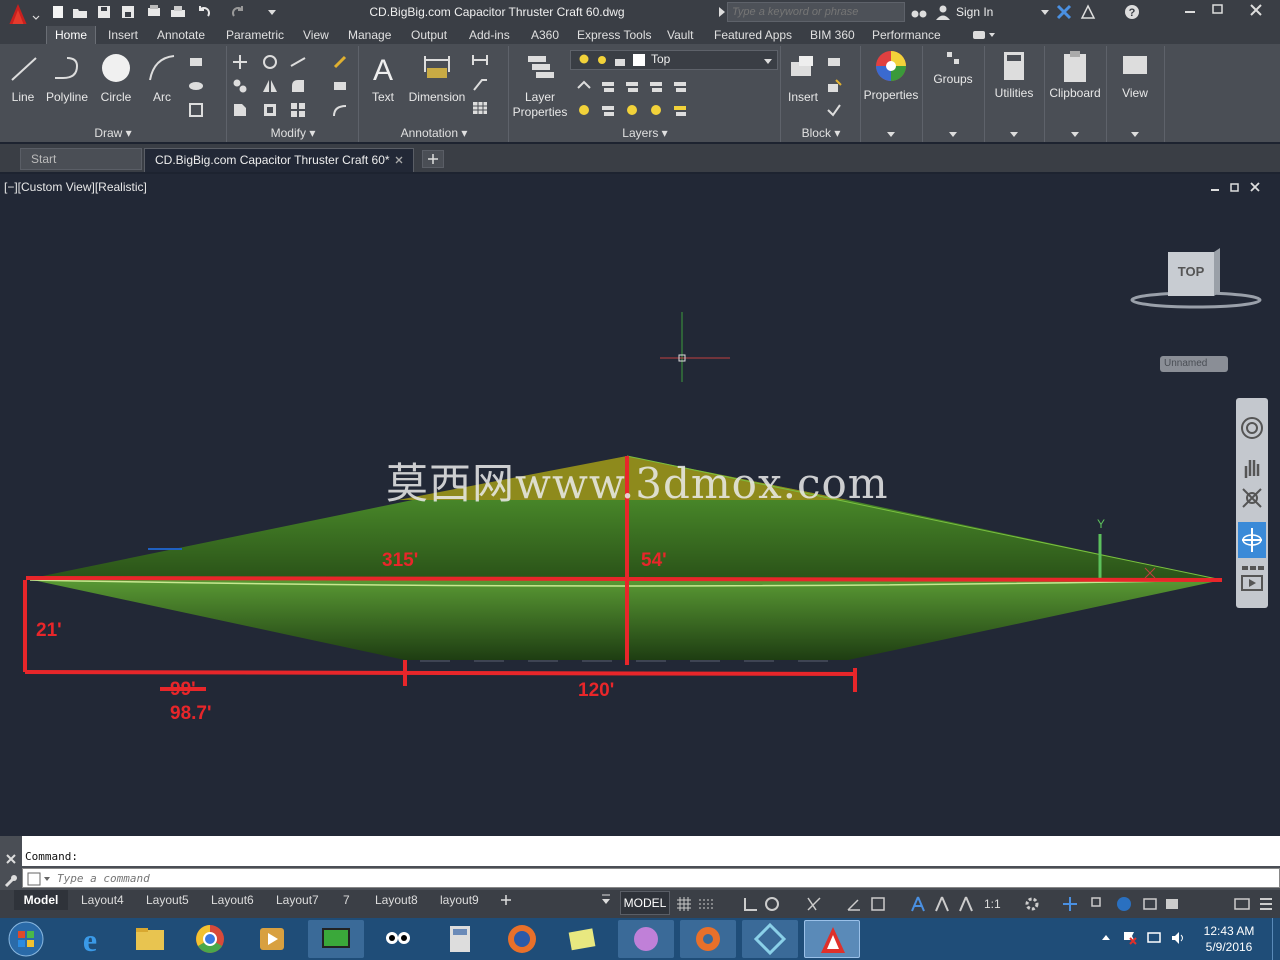  I want to click on sign-in-dropdown-icon, so click(1045, 12).